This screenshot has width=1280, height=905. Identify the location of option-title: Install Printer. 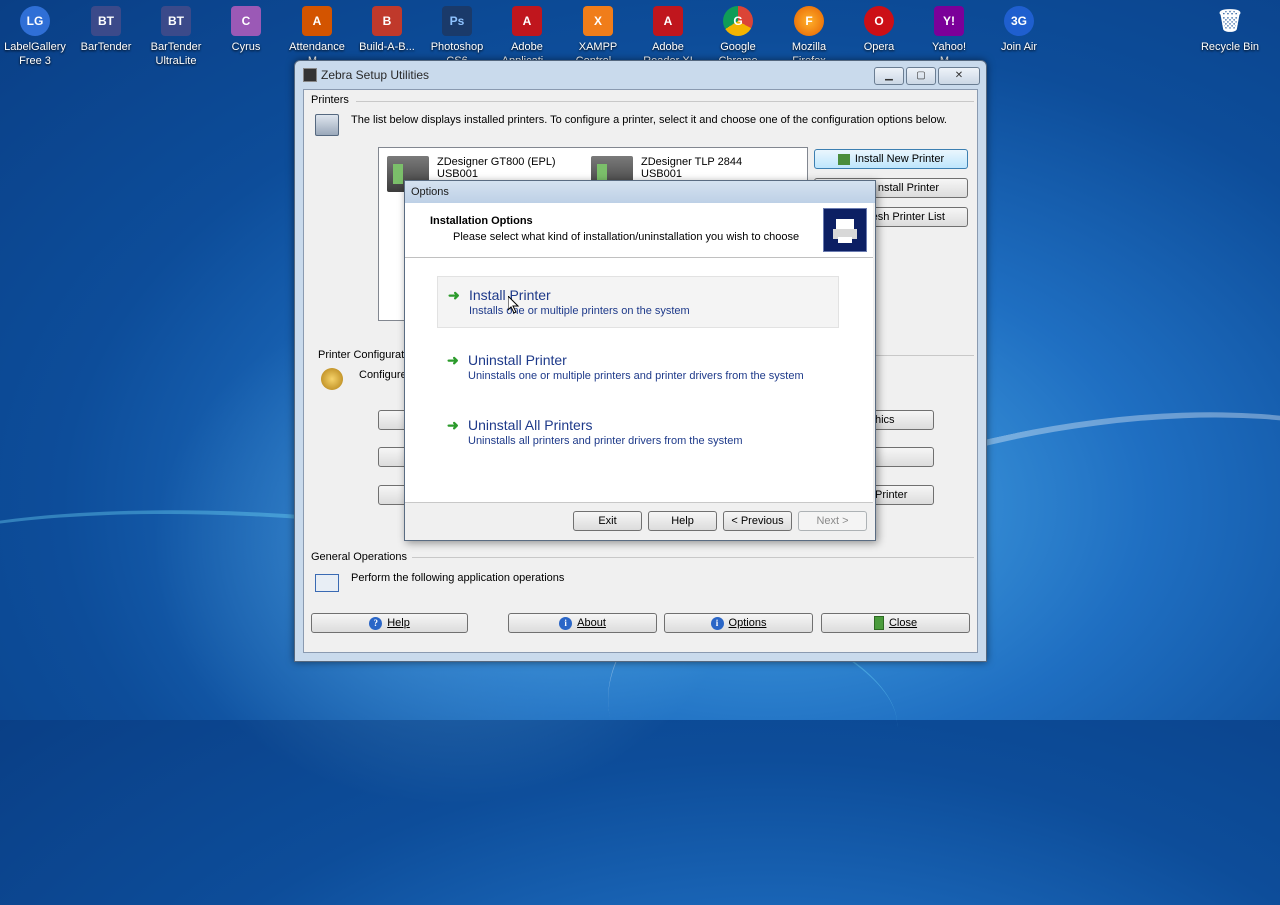
(510, 295).